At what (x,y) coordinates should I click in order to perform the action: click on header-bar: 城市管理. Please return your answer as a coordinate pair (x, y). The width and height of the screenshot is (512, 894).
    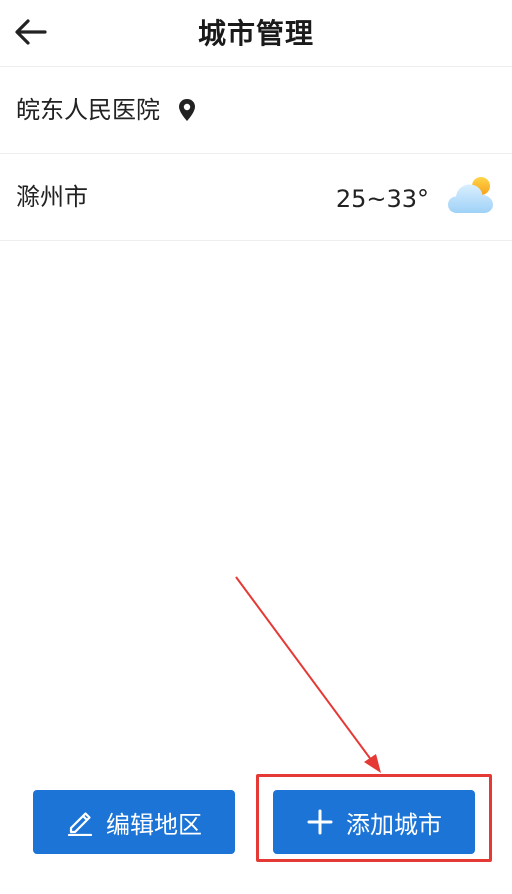
    Looking at the image, I should click on (256, 33).